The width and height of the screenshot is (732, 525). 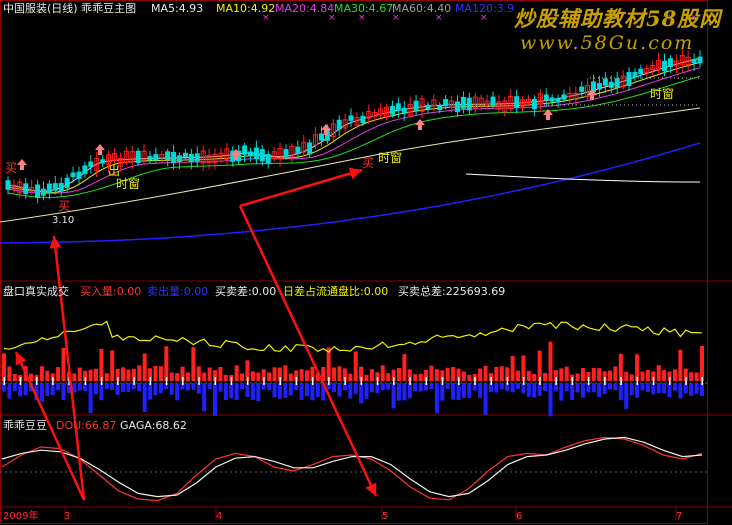 I want to click on ma60-label: MA60:4.40, so click(x=422, y=8).